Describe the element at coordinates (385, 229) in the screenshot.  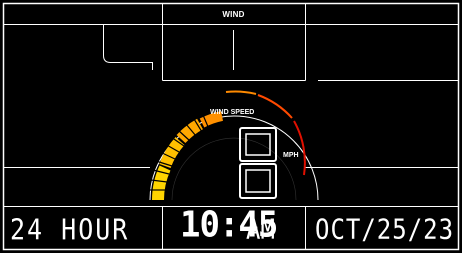
I see `date-display: OCT/25/23` at that location.